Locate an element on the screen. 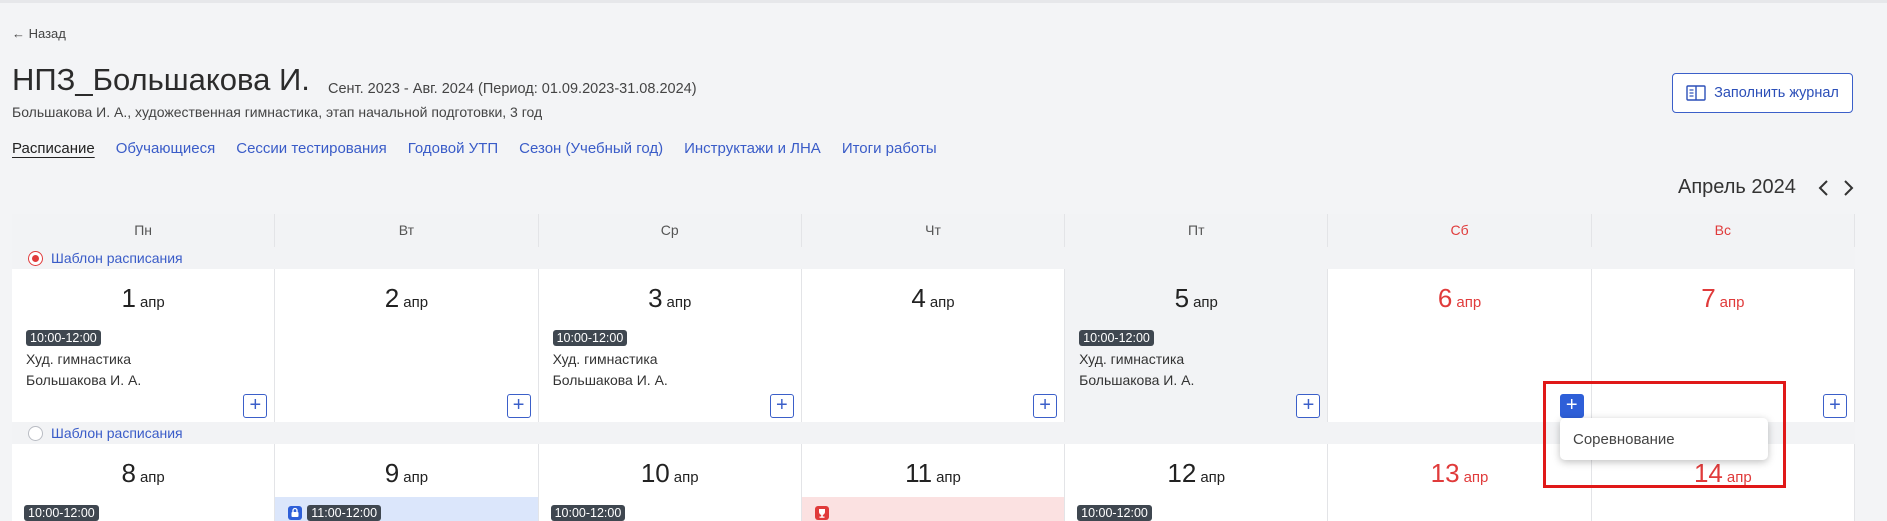  day-cell: 8 апр 10:00-12:00 is located at coordinates (144, 482).